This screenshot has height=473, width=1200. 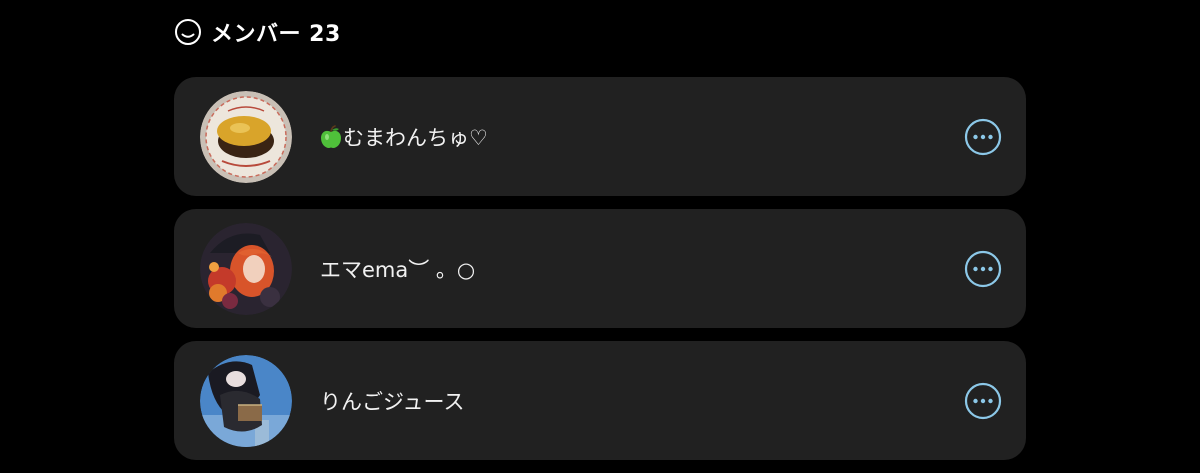 I want to click on member-name: むまわんちゅ♡, so click(x=404, y=137).